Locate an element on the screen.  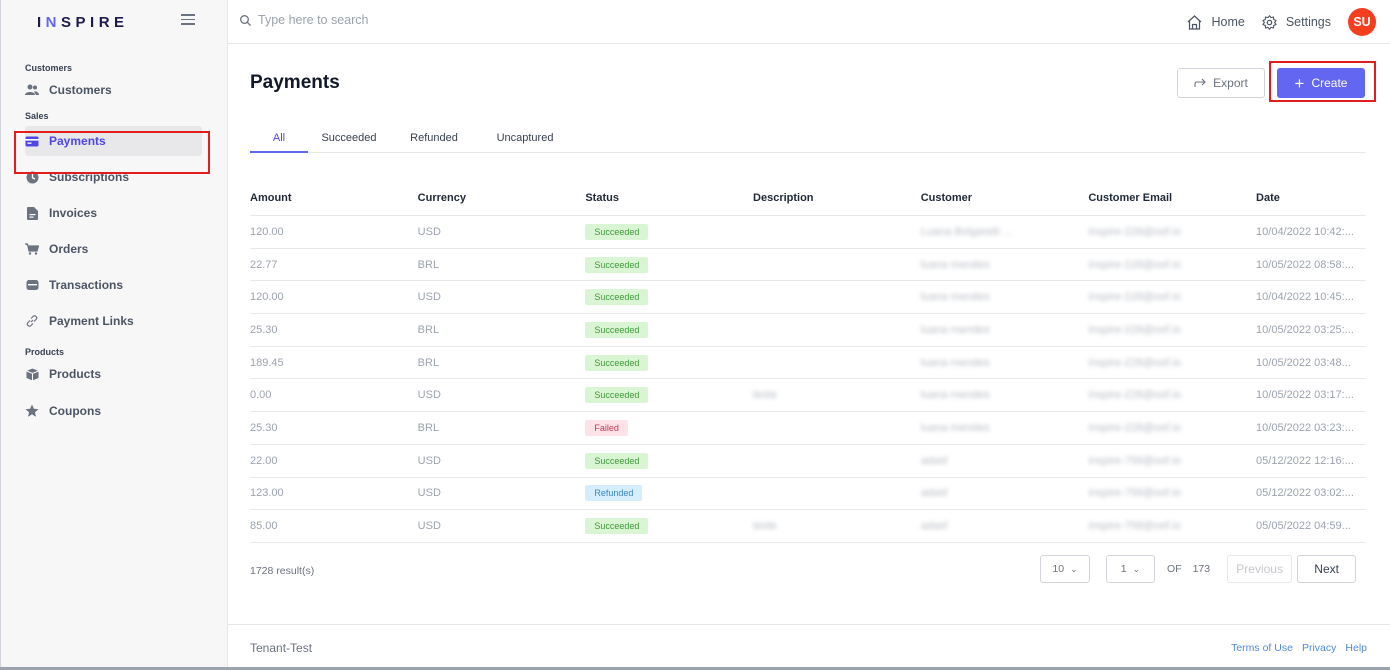
sidebar-item-label: Payment Links is located at coordinates (91, 321).